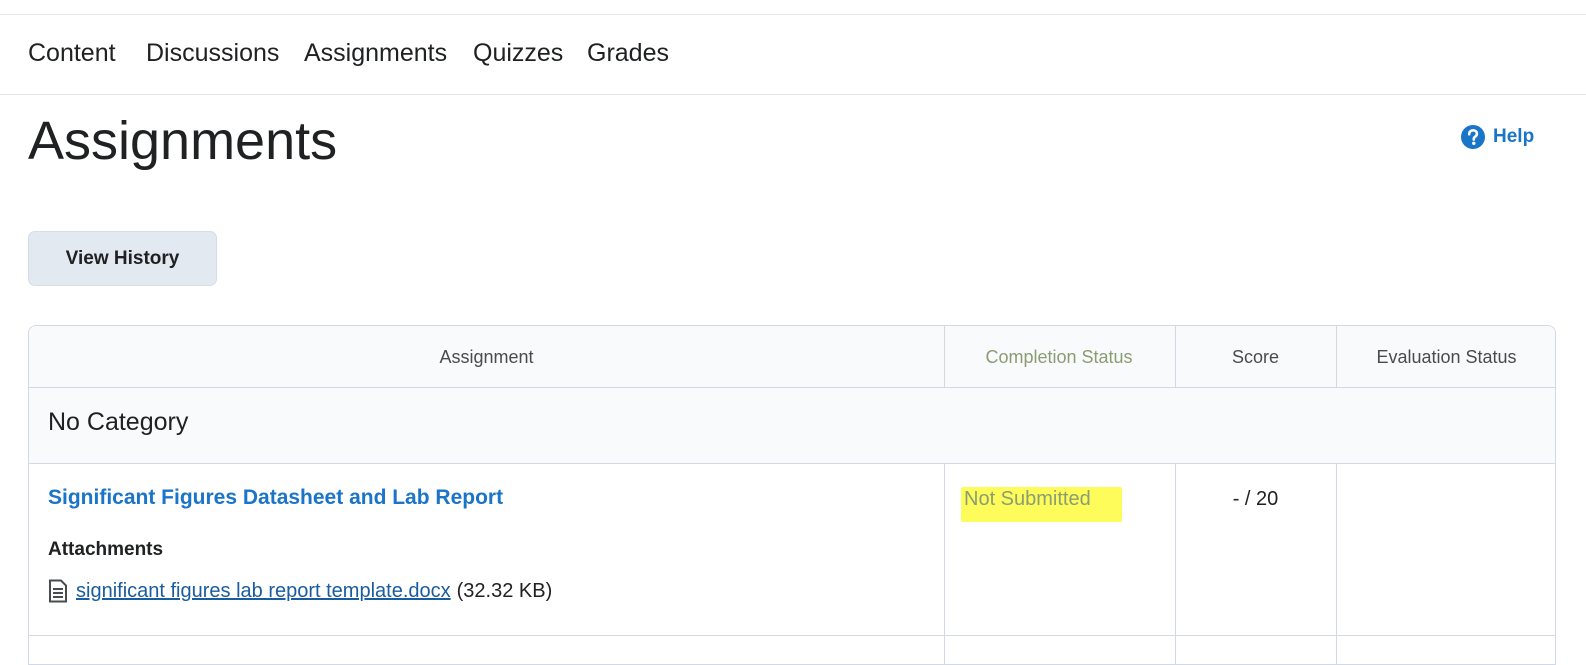 The width and height of the screenshot is (1586, 665). Describe the element at coordinates (212, 53) in the screenshot. I see `nav-item-discussions: Discussions` at that location.